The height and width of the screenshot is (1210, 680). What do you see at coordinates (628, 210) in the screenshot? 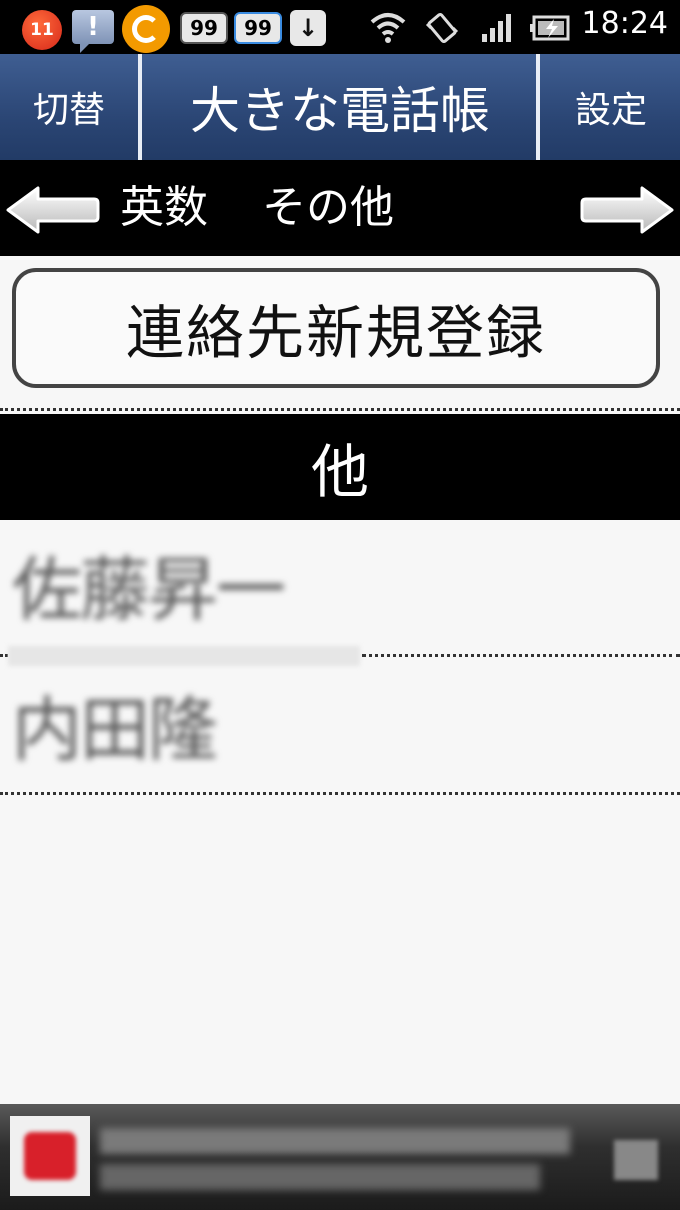
I see `arrow-right-icon` at bounding box center [628, 210].